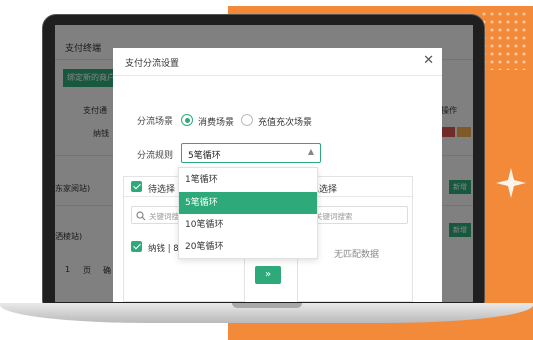 The height and width of the screenshot is (340, 533). I want to click on left-search-placeholder: 关键词搜, so click(164, 216).